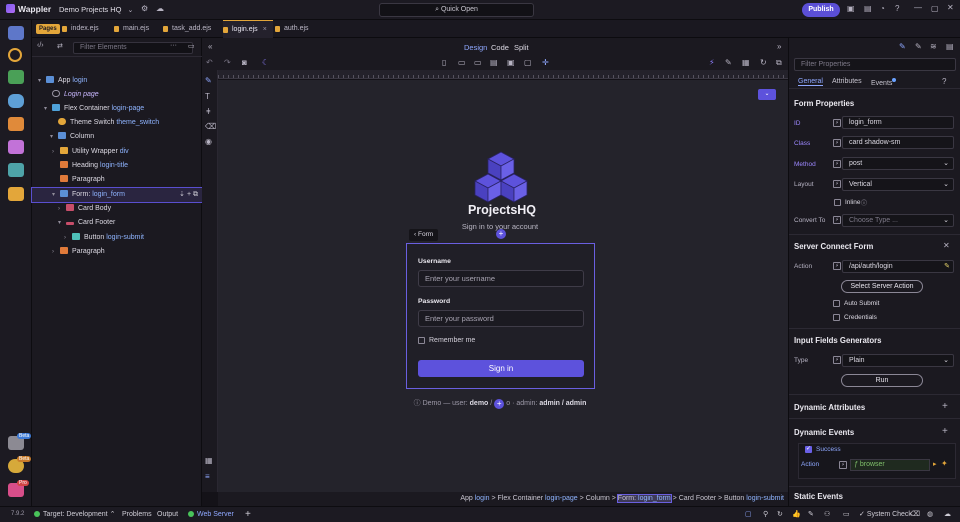 The height and width of the screenshot is (522, 960). I want to click on remove-section-close-icon: ✕, so click(946, 245).